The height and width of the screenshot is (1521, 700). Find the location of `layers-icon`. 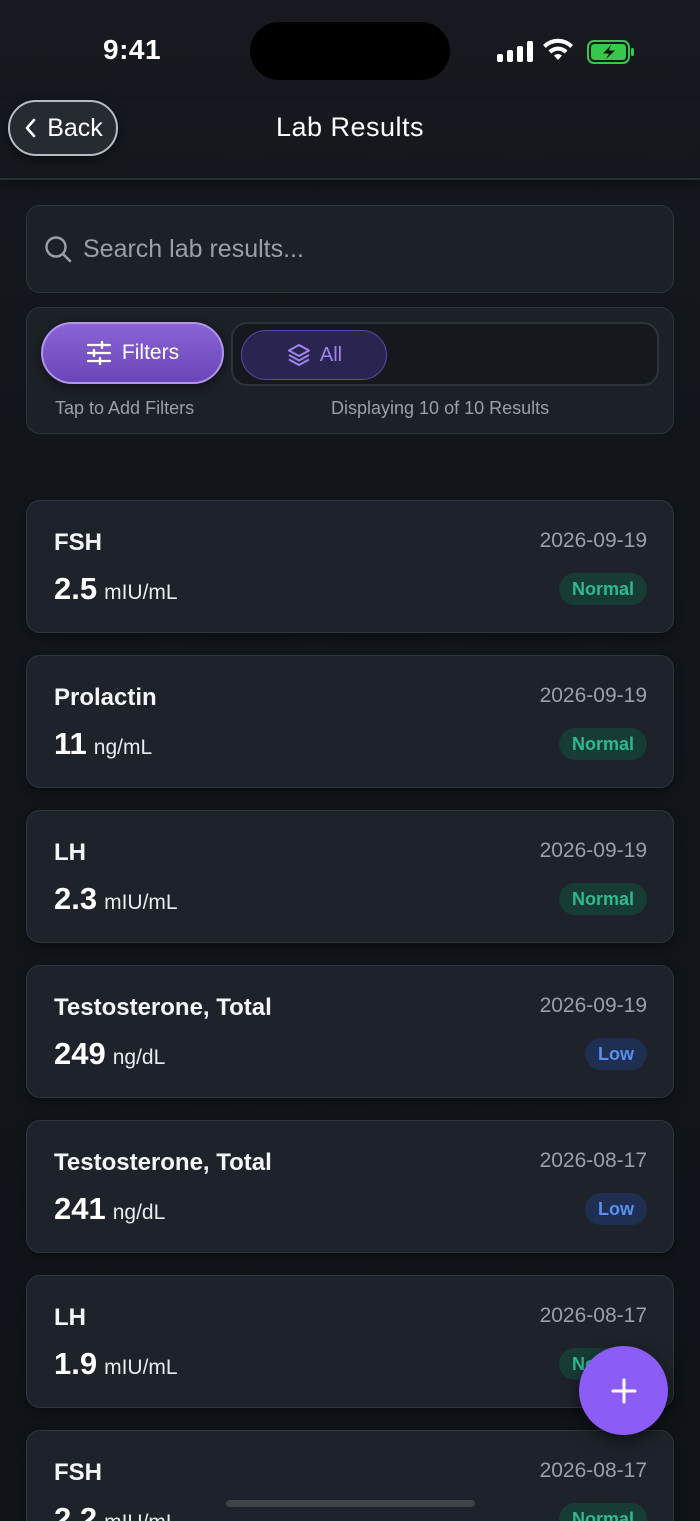

layers-icon is located at coordinates (298, 355).